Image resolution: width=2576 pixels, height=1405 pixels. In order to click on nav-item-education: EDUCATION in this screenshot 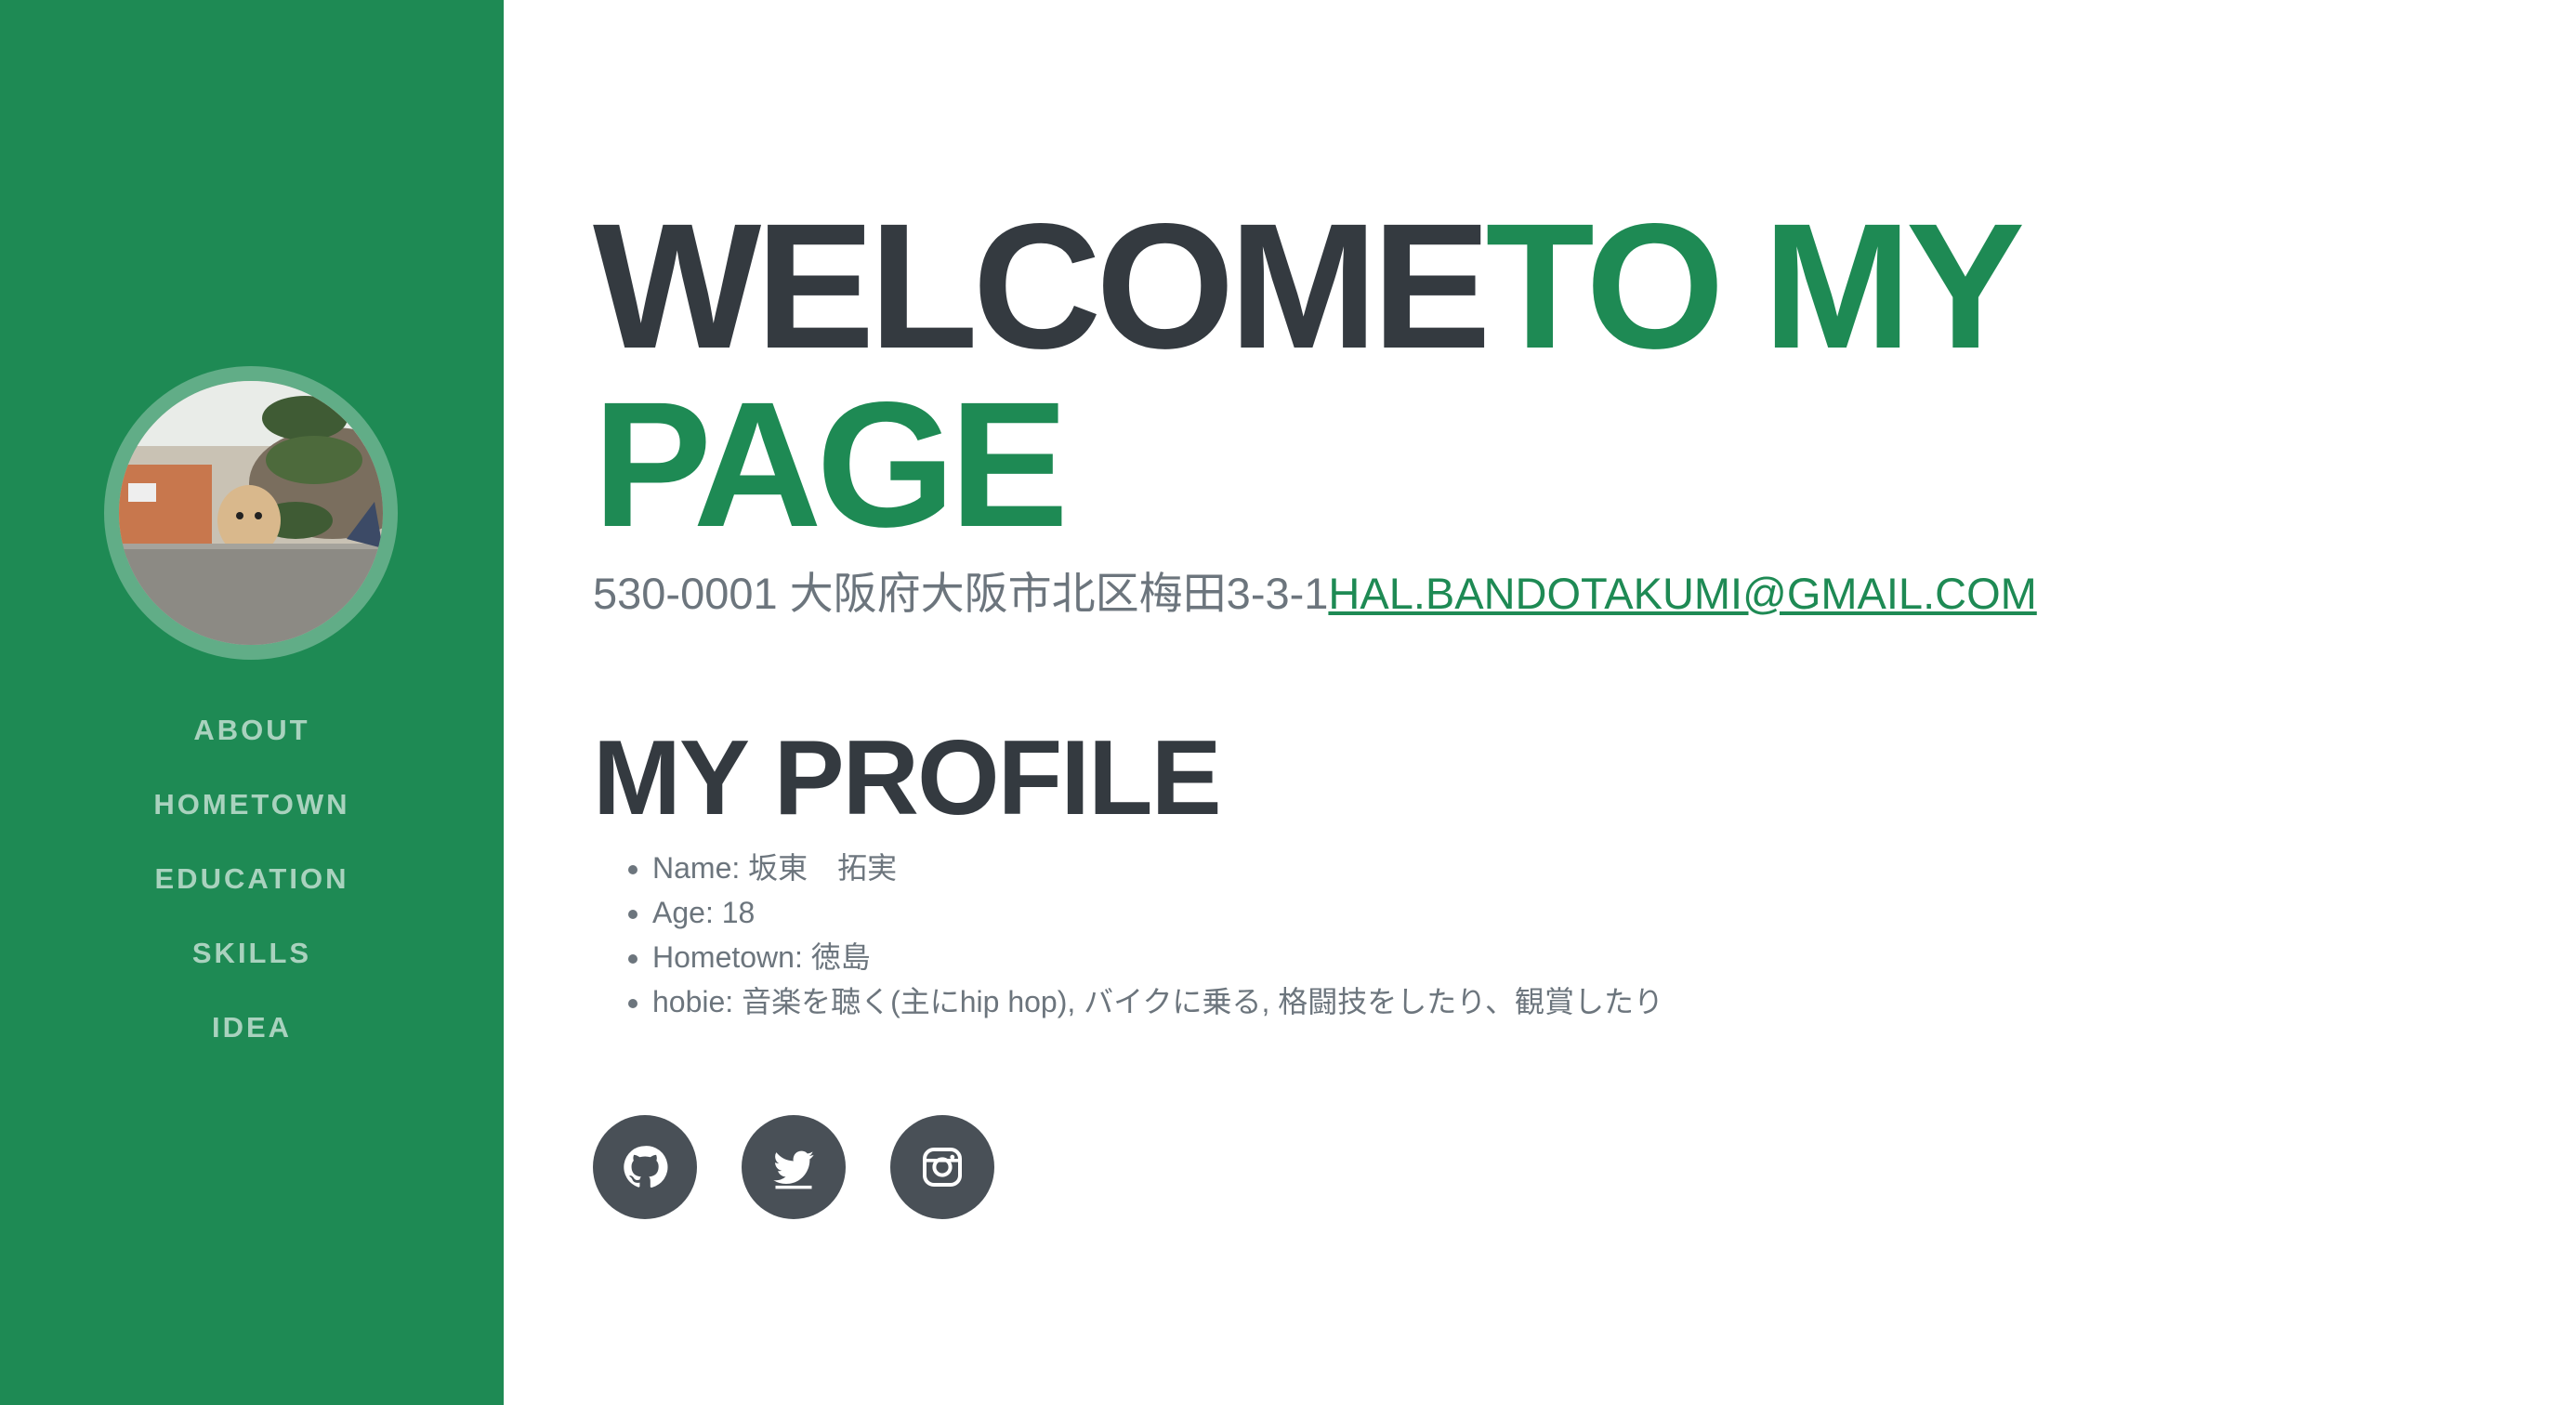, I will do `click(252, 897)`.